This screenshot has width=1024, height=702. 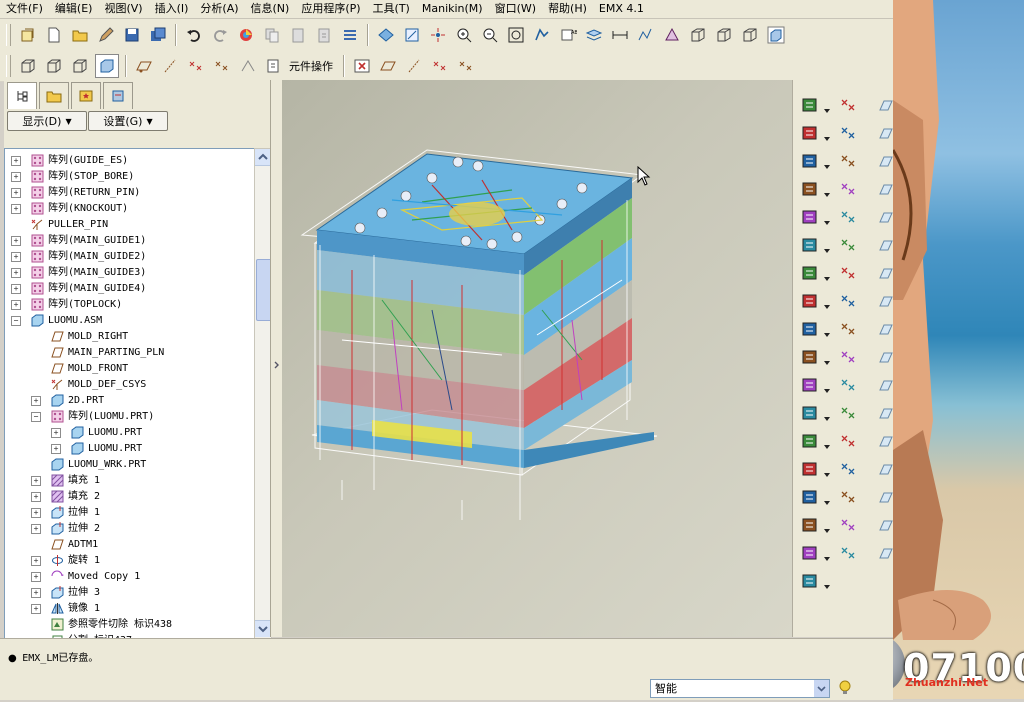 I want to click on hole-tool-icon, so click(x=848, y=301).